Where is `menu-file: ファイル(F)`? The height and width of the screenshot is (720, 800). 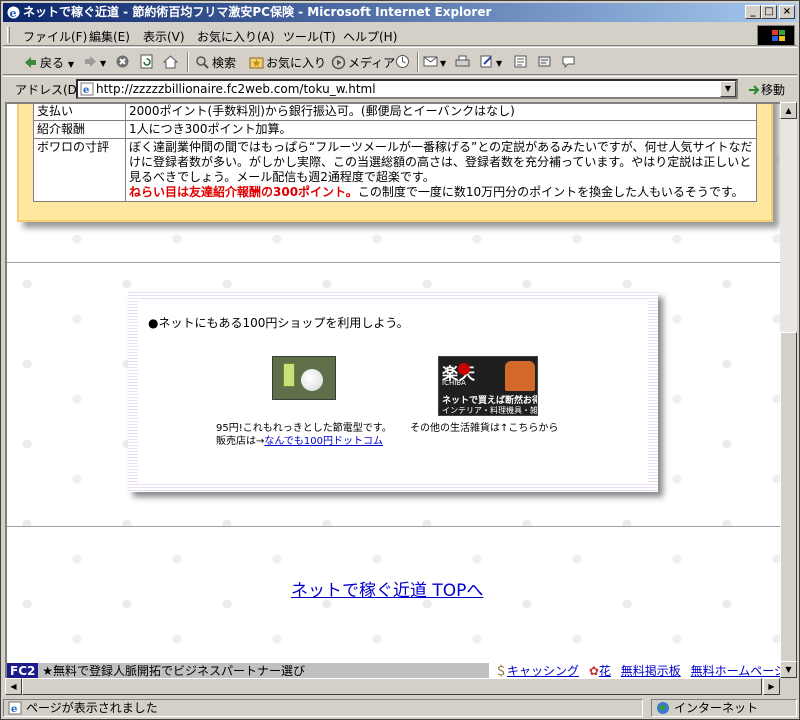 menu-file: ファイル(F) is located at coordinates (55, 36).